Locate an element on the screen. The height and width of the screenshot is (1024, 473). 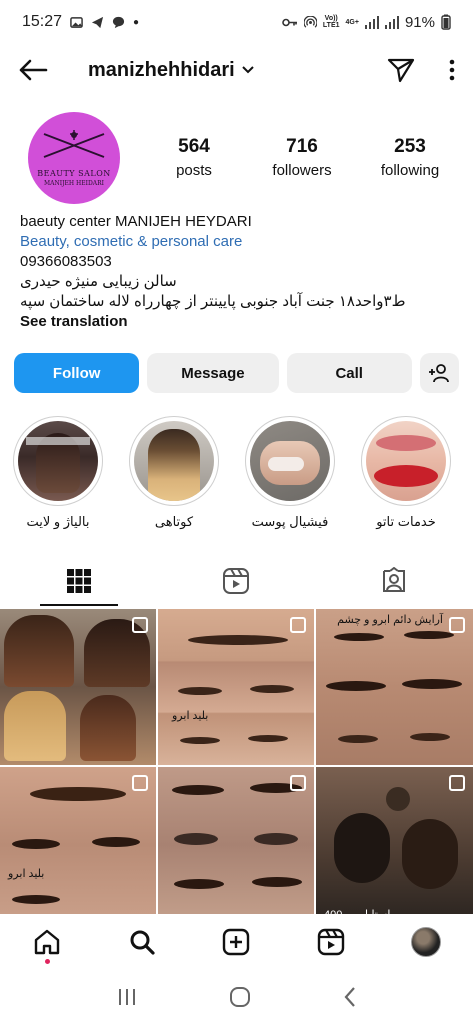
system-navigation-bar is located at coordinates (236, 997).